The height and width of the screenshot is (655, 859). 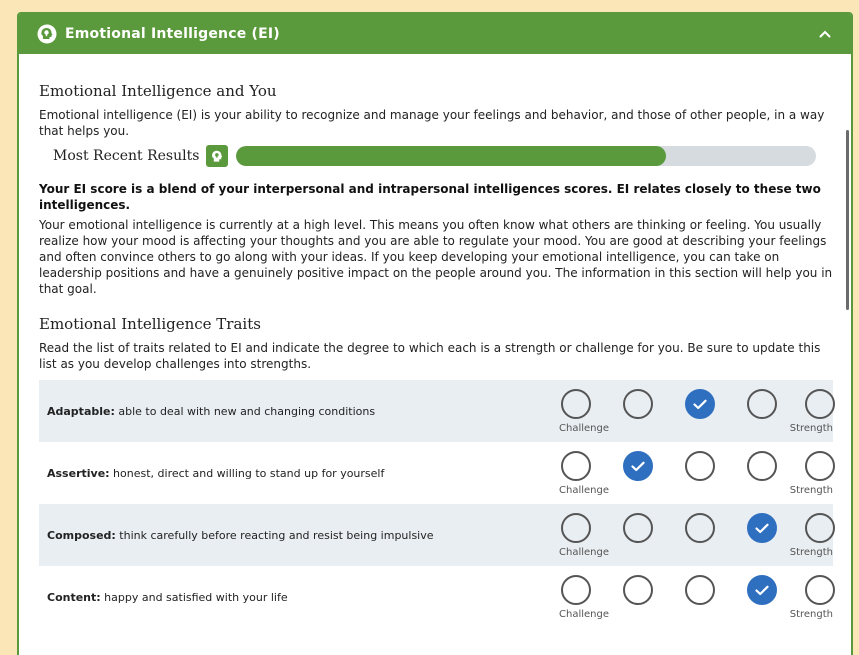 What do you see at coordinates (451, 156) in the screenshot?
I see `results-progress-fill` at bounding box center [451, 156].